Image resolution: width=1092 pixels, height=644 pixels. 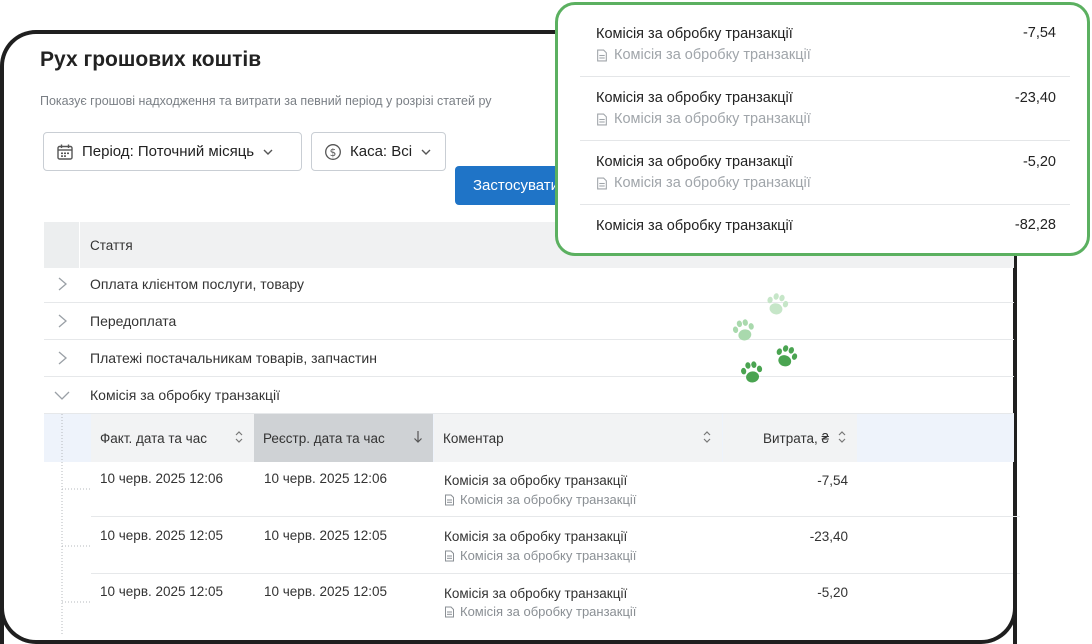 What do you see at coordinates (828, 536) in the screenshot?
I see `expense-amount: -23,40` at bounding box center [828, 536].